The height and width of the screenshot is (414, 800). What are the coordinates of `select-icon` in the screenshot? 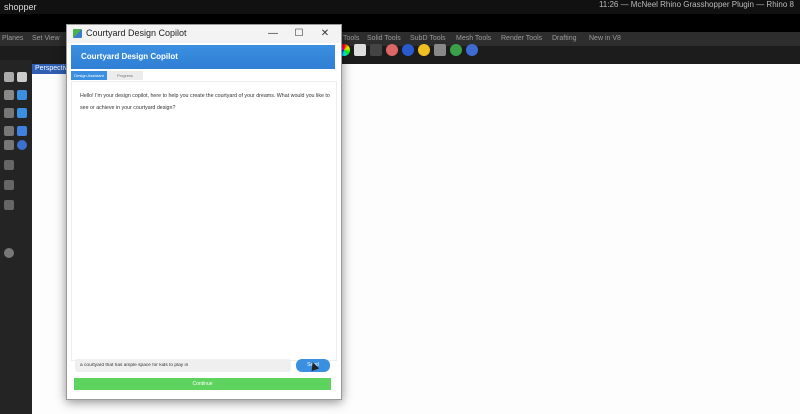 It's located at (9, 77).